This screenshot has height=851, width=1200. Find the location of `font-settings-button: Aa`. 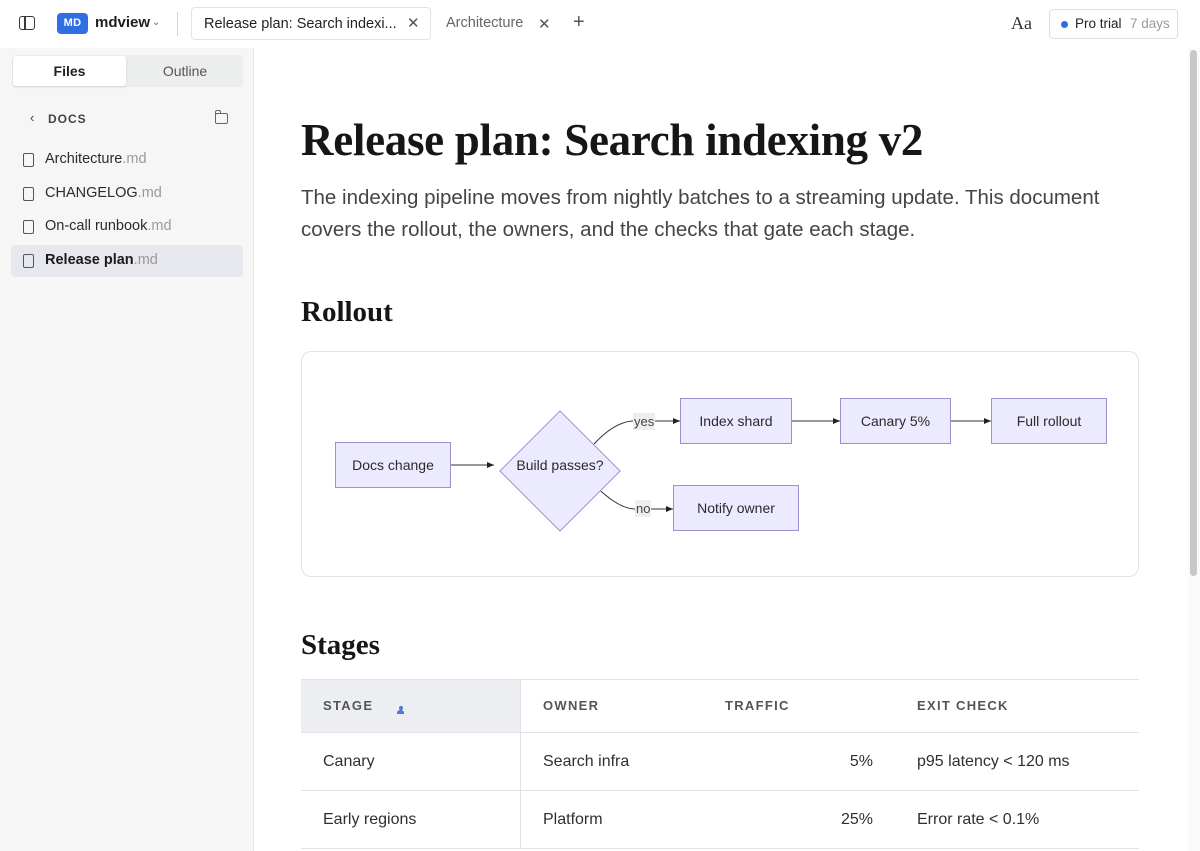

font-settings-button: Aa is located at coordinates (1021, 23).